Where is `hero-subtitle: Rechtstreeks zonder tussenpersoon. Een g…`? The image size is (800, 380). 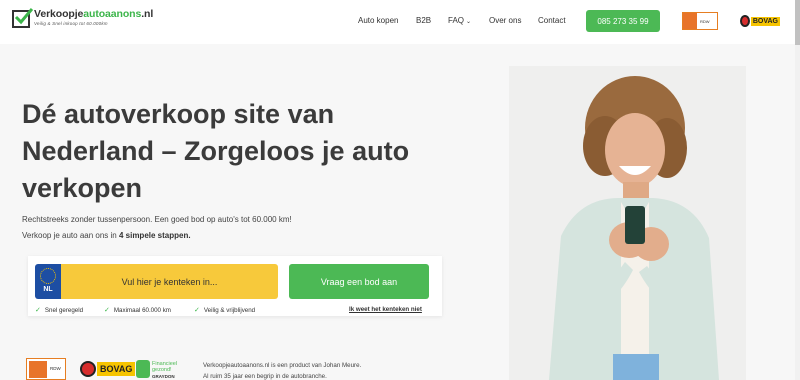
hero-subtitle: Rechtstreeks zonder tussenpersoon. Een g… is located at coordinates (157, 219).